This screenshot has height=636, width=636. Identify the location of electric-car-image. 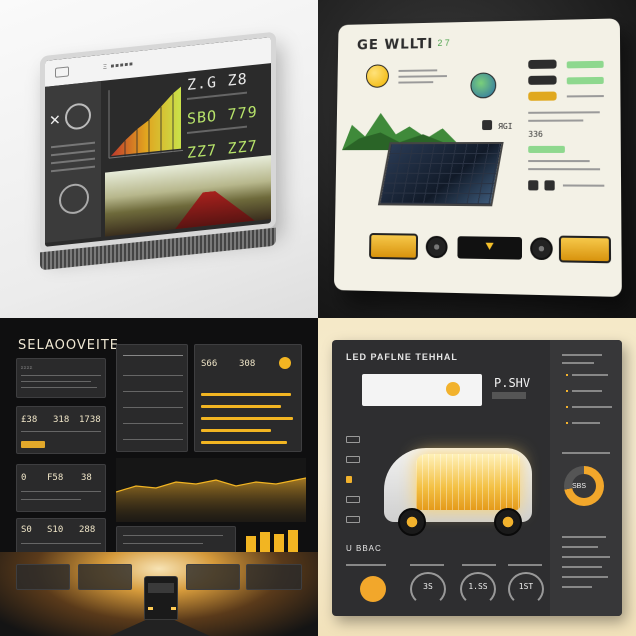
(458, 489).